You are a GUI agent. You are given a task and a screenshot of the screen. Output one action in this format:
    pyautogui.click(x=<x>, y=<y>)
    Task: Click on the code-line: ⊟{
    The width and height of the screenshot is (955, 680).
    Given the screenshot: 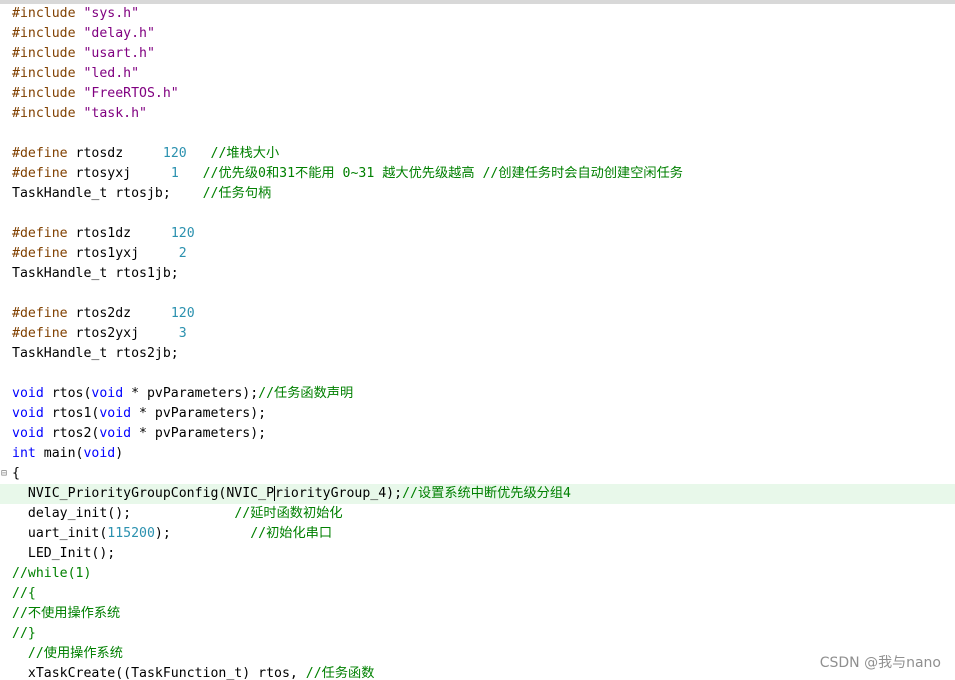 What is the action you would take?
    pyautogui.click(x=477, y=474)
    